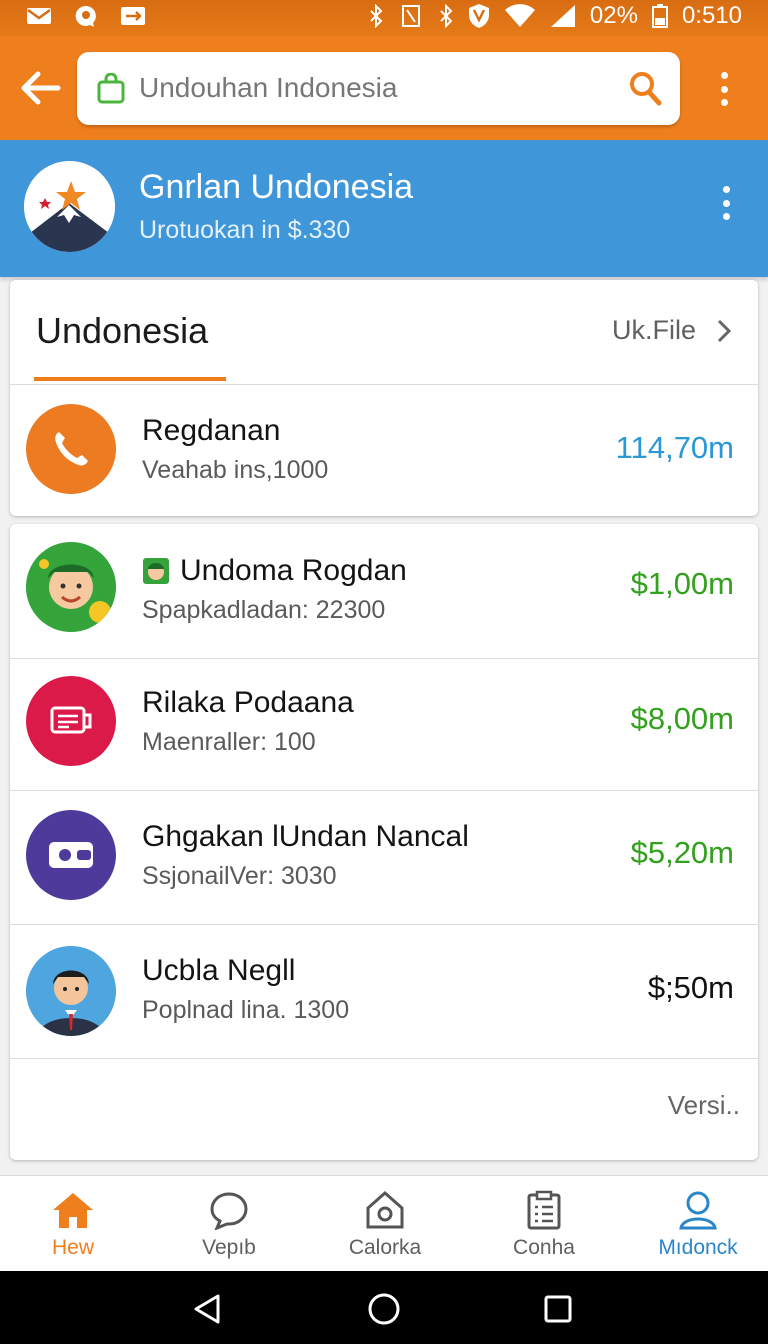 Image resolution: width=768 pixels, height=1344 pixels. I want to click on nav-label: Conha, so click(544, 1247).